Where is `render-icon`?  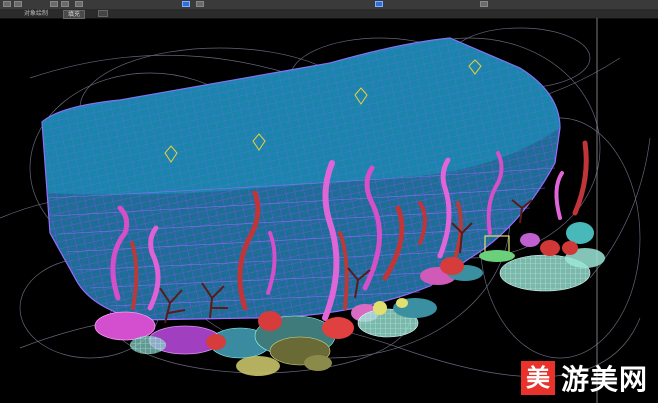 render-icon is located at coordinates (484, 4).